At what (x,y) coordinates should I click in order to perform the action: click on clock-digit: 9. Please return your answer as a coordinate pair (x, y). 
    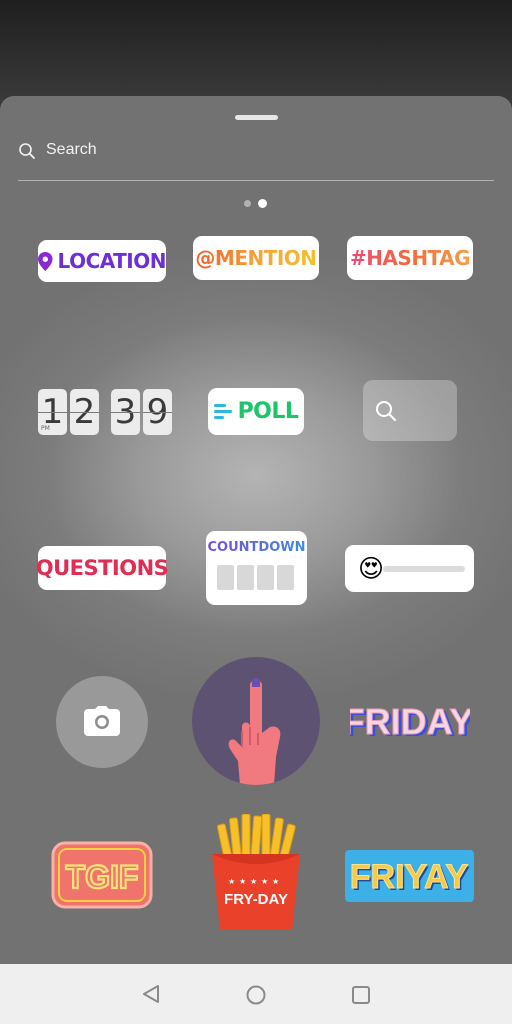
    Looking at the image, I should click on (157, 412).